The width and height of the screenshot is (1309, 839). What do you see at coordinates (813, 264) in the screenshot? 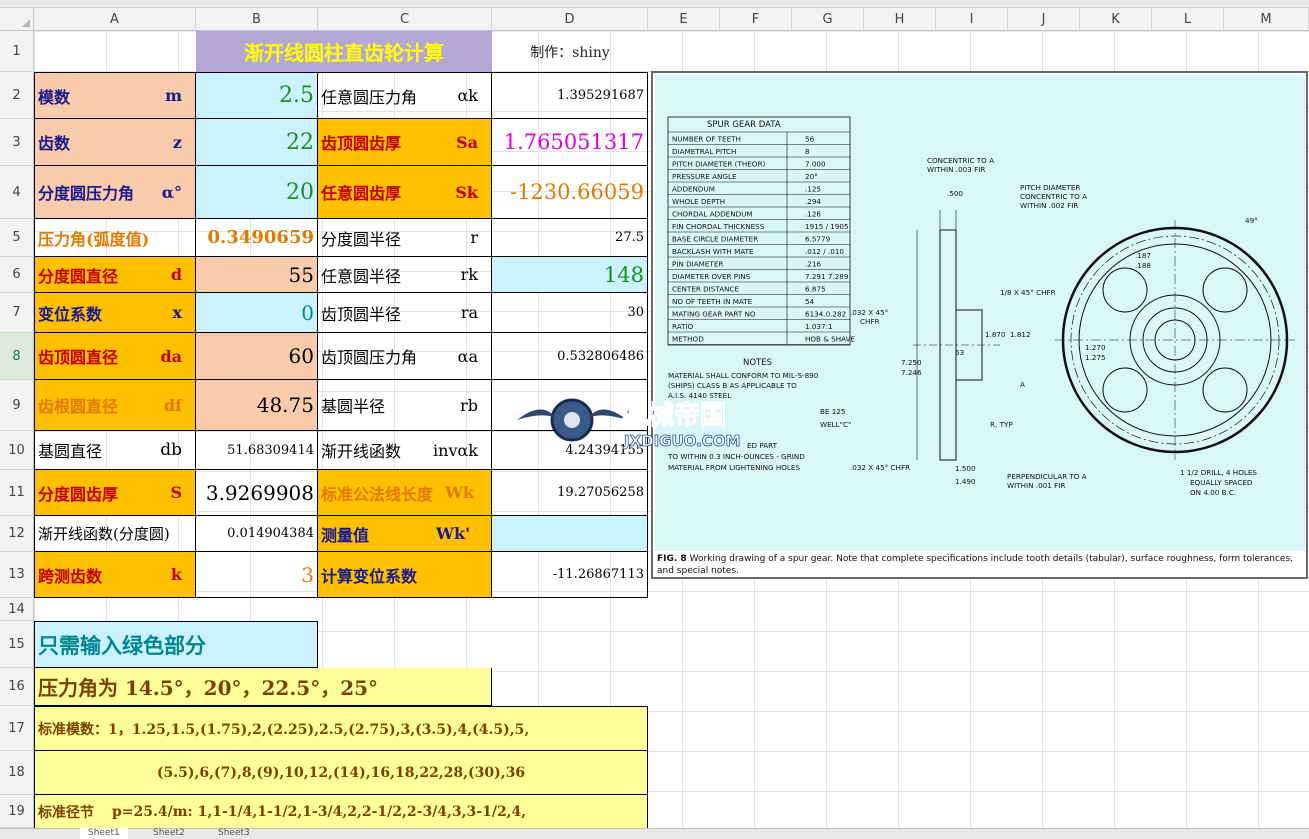
I see `gear-table-value: .216` at bounding box center [813, 264].